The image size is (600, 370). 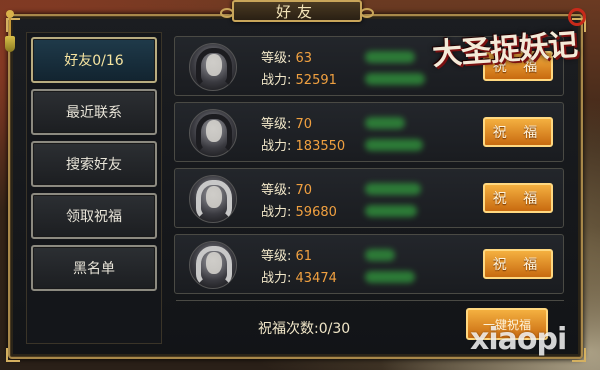 I want to click on sidebar-item-label: 黑名单, so click(x=94, y=269).